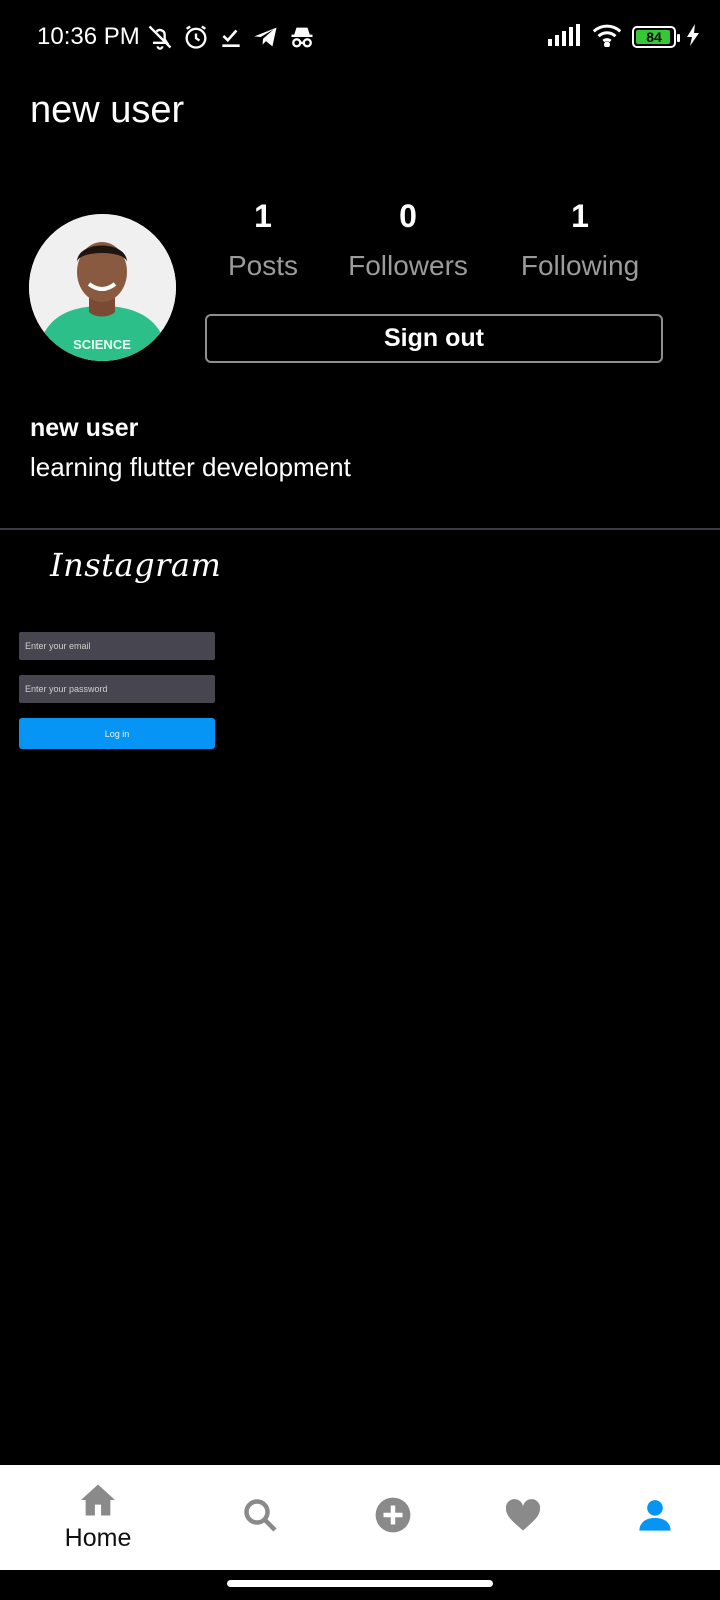 This screenshot has height=1600, width=720. I want to click on wifi-icon, so click(607, 37).